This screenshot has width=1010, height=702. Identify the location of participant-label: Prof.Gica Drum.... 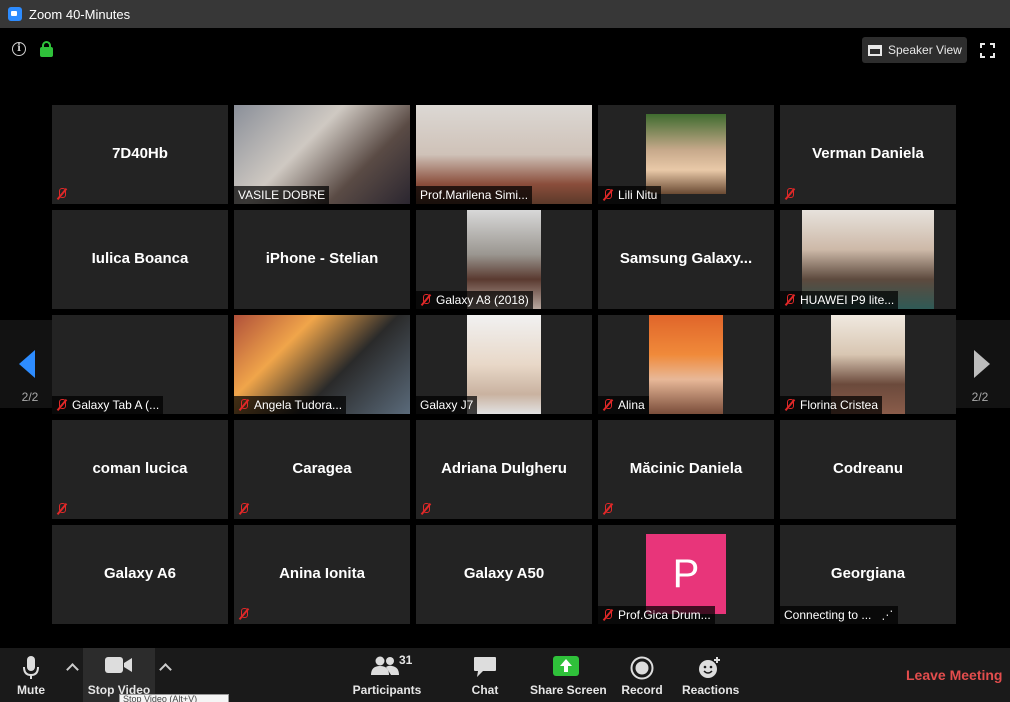
(656, 615).